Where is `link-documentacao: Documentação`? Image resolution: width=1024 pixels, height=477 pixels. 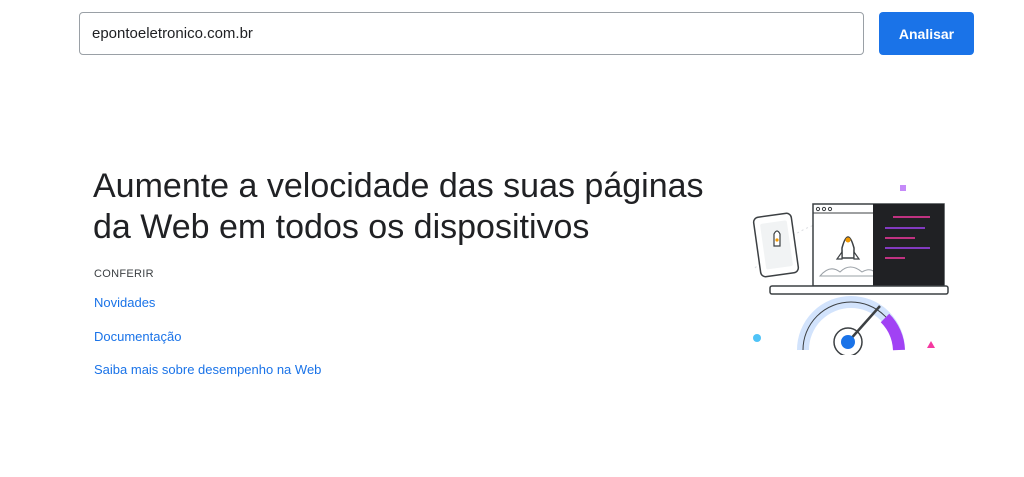
link-documentacao: Documentação is located at coordinates (137, 336).